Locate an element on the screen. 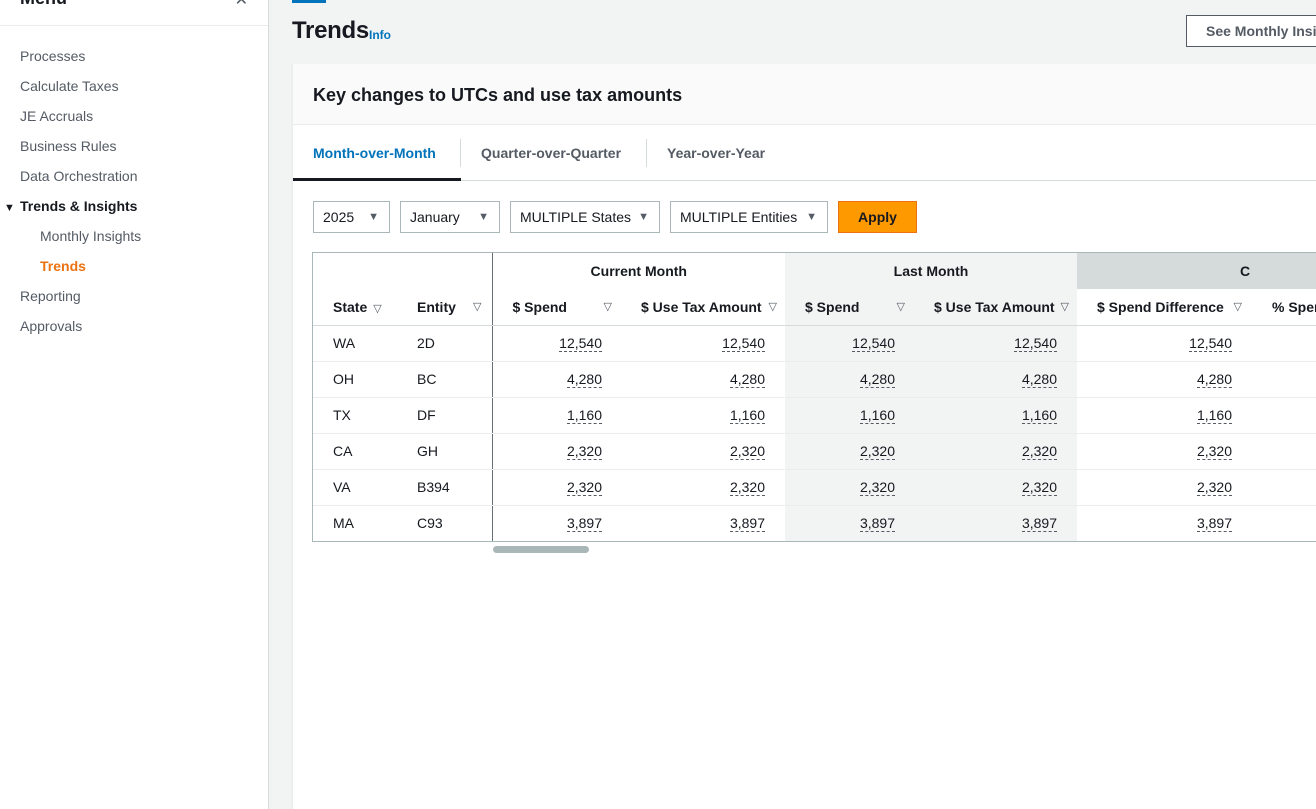 This screenshot has width=1316, height=809. cell-current-use-tax: 2,320 is located at coordinates (703, 487).